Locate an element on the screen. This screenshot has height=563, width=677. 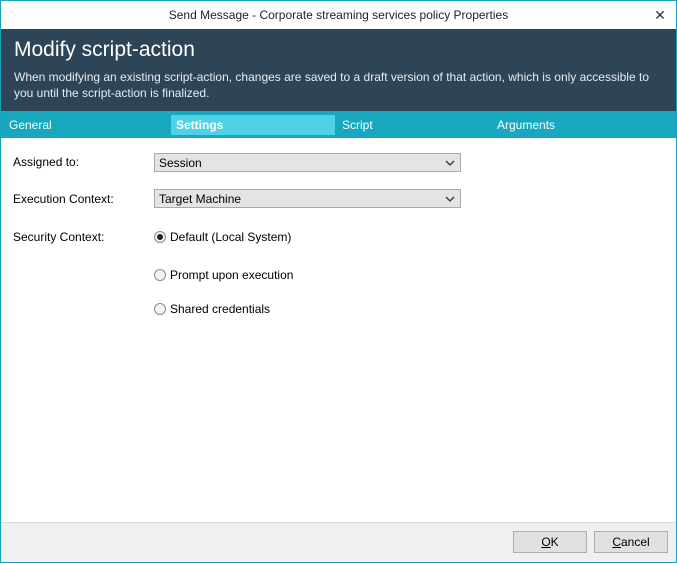
tab-general: General is located at coordinates (32, 125).